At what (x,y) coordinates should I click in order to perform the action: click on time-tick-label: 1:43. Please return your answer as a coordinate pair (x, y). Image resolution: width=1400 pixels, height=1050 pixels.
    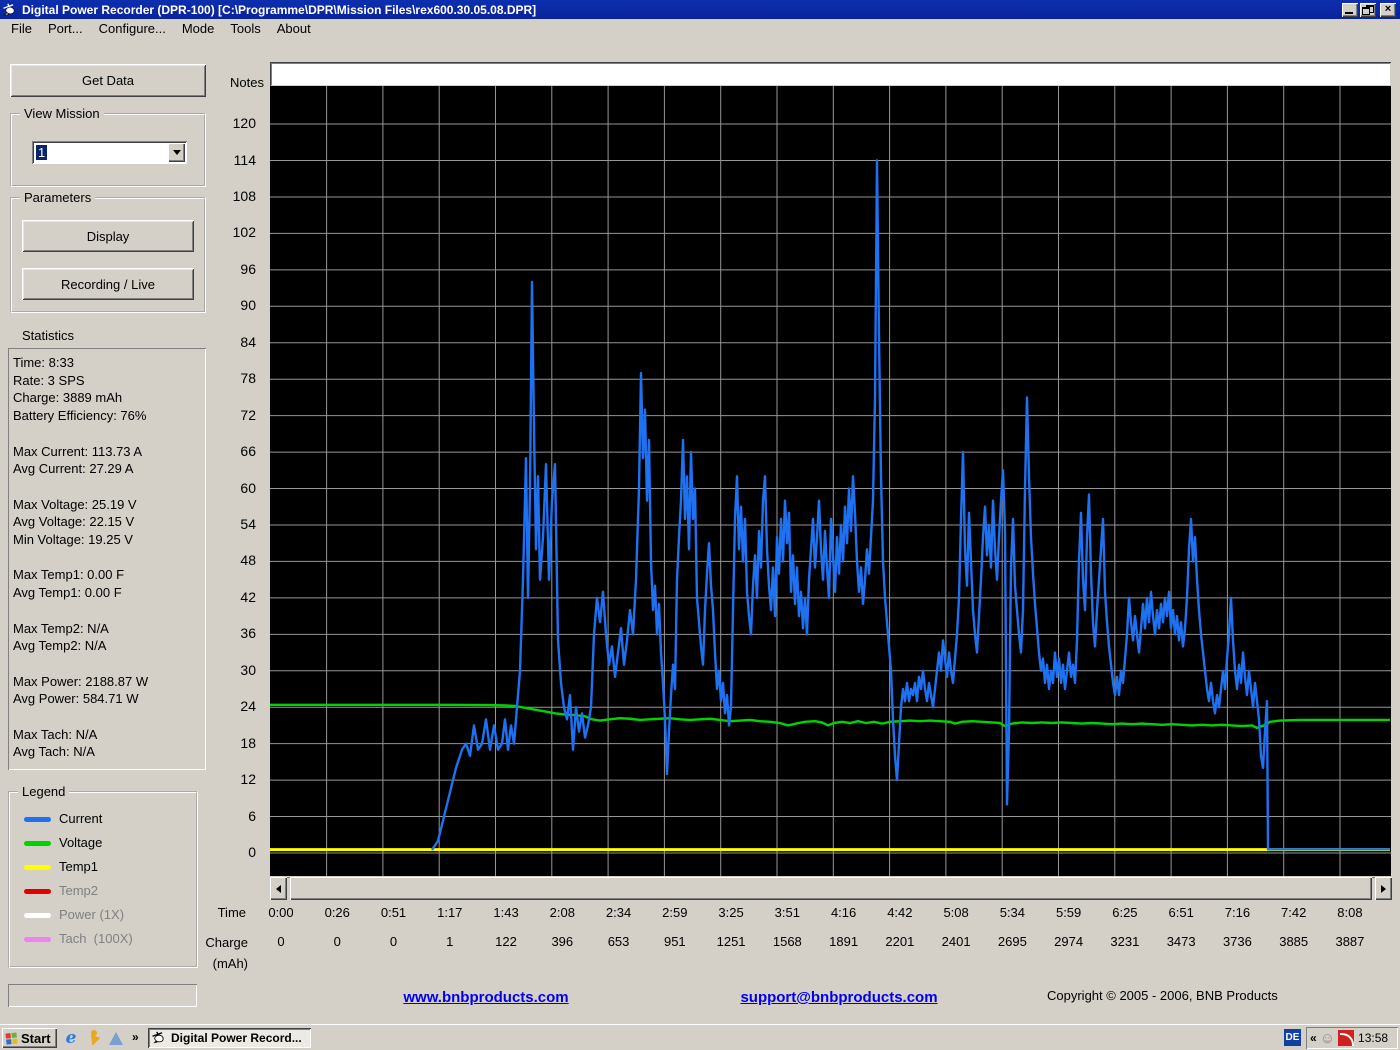
    Looking at the image, I should click on (506, 912).